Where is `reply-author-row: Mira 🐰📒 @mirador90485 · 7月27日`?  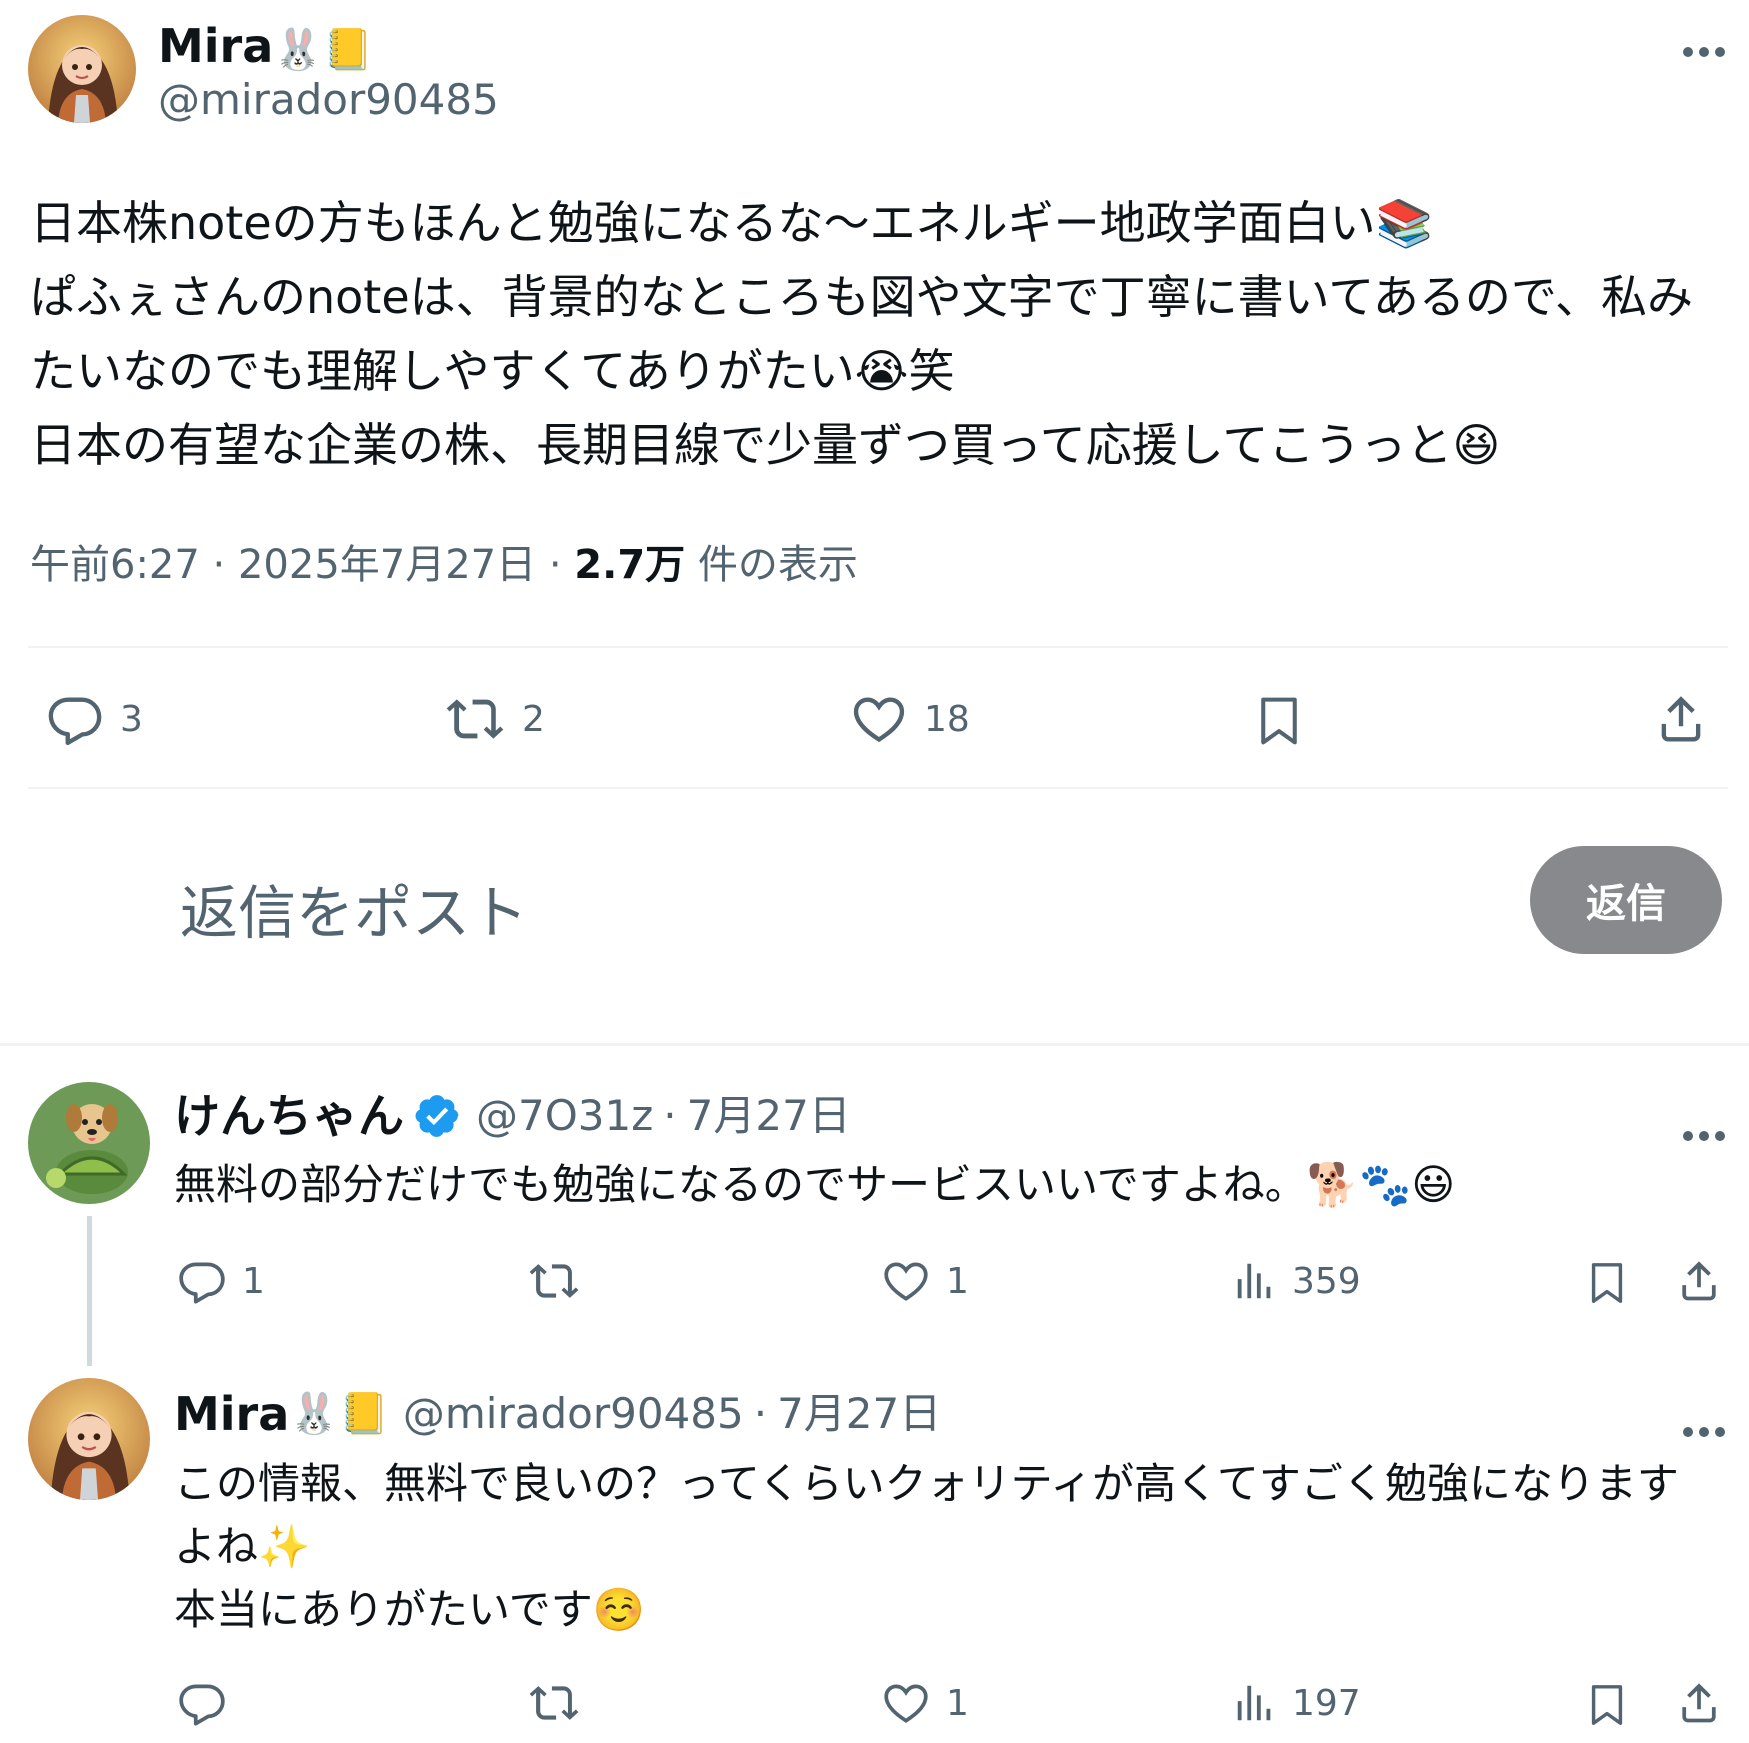
reply-author-row: Mira 🐰📒 @mirador90485 · 7月27日 is located at coordinates (557, 1414).